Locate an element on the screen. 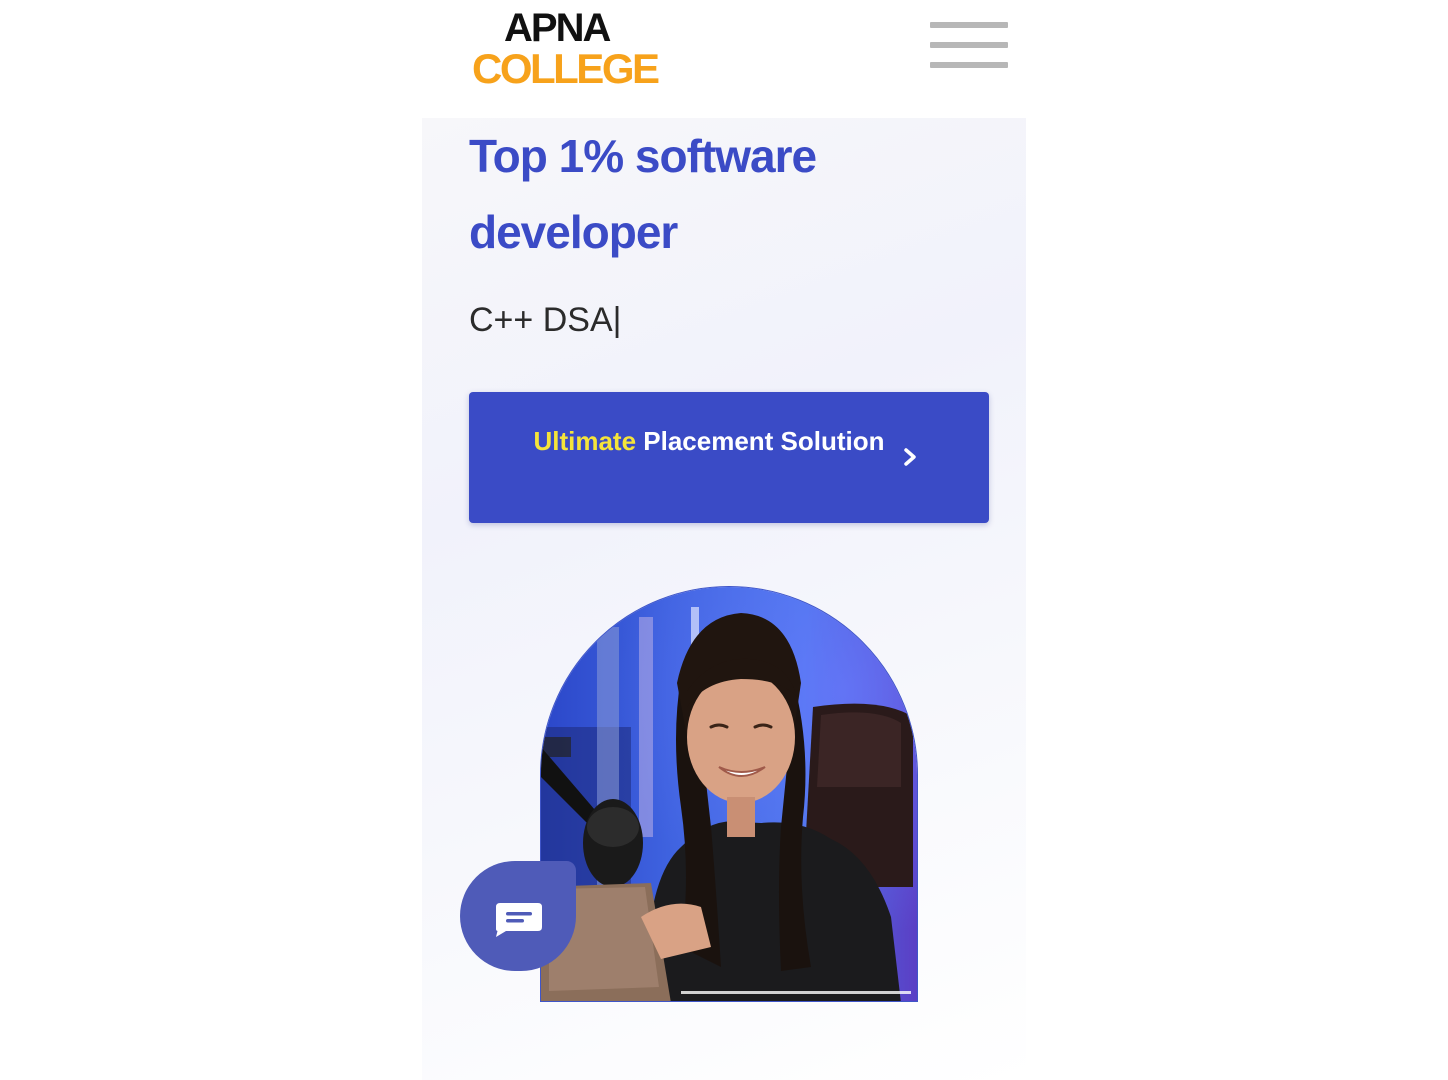 The height and width of the screenshot is (1080, 1448). chat-support-button is located at coordinates (518, 916).